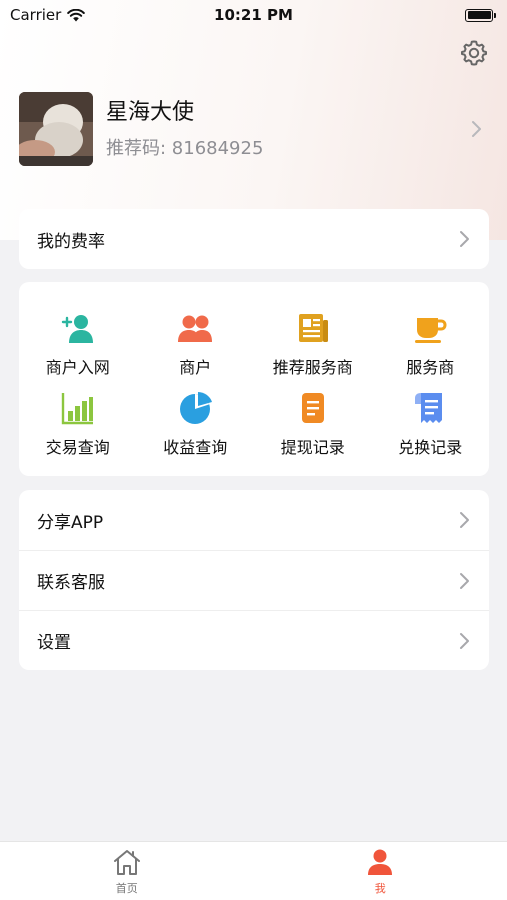 This screenshot has width=507, height=900. What do you see at coordinates (126, 888) in the screenshot?
I see `tab-label: 首页` at bounding box center [126, 888].